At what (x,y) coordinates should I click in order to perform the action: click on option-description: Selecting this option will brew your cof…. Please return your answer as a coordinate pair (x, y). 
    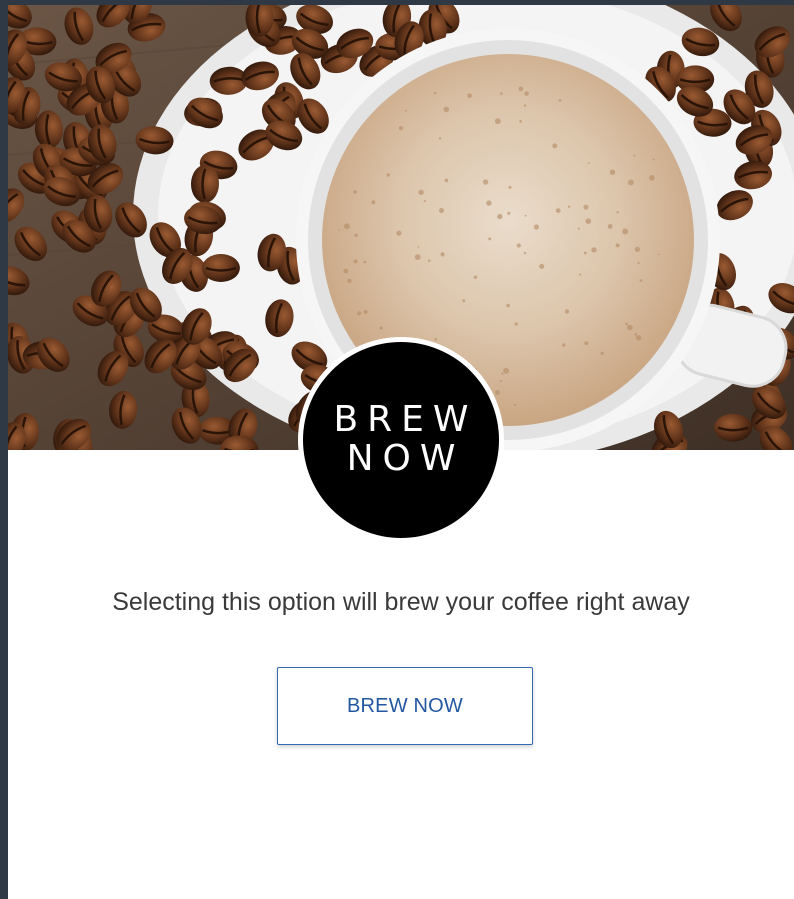
    Looking at the image, I should click on (401, 602).